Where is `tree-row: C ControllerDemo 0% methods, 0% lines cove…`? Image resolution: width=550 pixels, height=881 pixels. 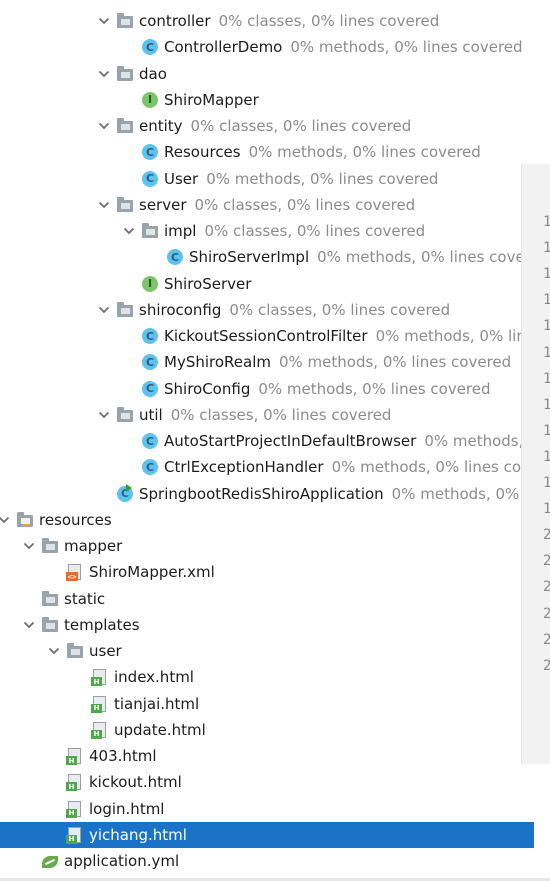 tree-row: C ControllerDemo 0% methods, 0% lines cove… is located at coordinates (267, 47).